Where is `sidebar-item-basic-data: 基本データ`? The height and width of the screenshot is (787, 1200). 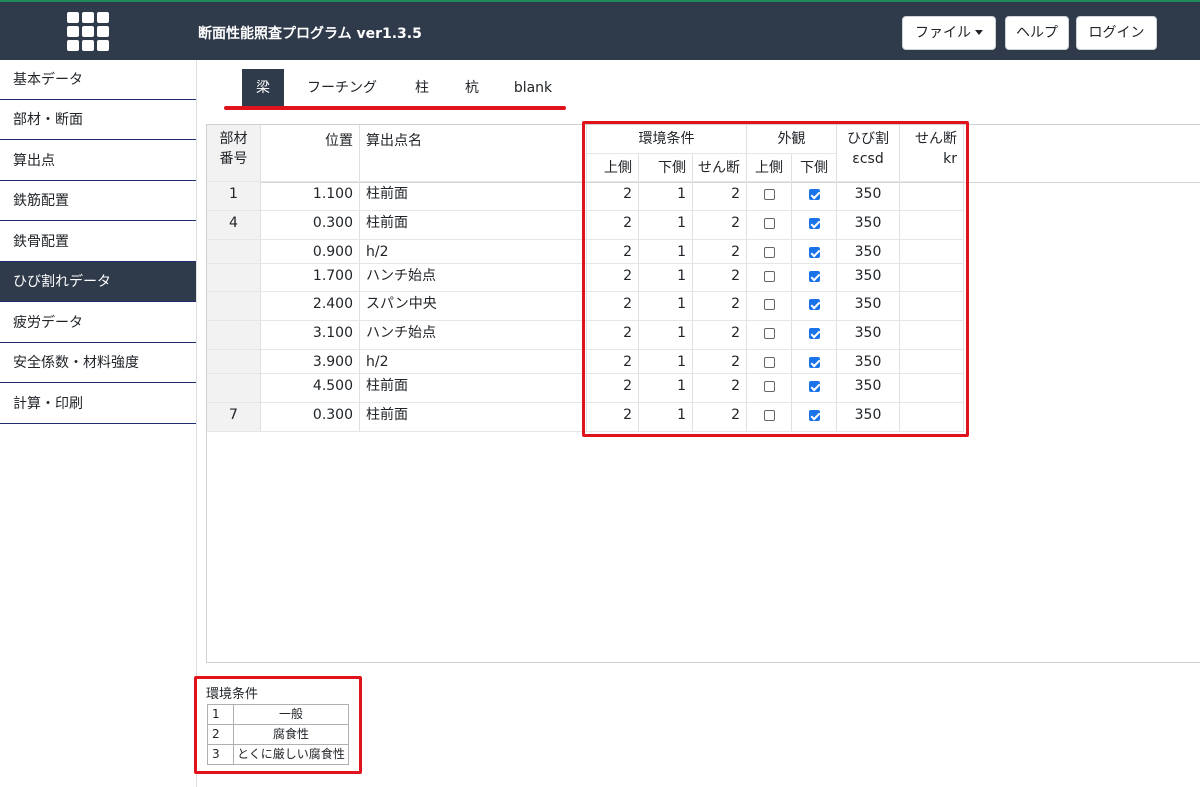 sidebar-item-basic-data: 基本データ is located at coordinates (98, 80).